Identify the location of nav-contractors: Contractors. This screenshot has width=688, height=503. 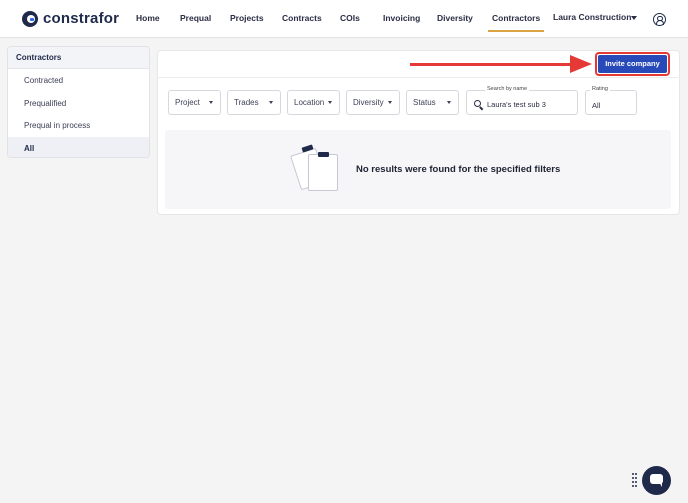
(516, 22).